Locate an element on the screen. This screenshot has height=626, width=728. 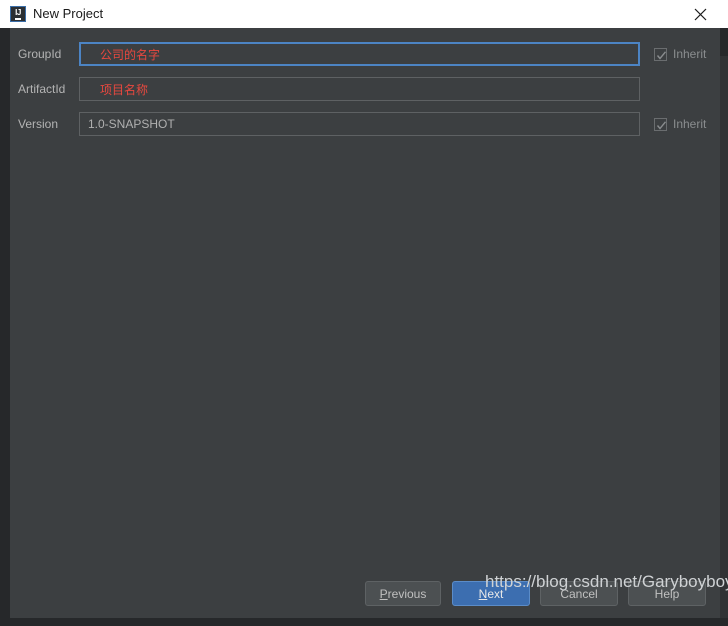
cancel-label: Cancel is located at coordinates (579, 593).